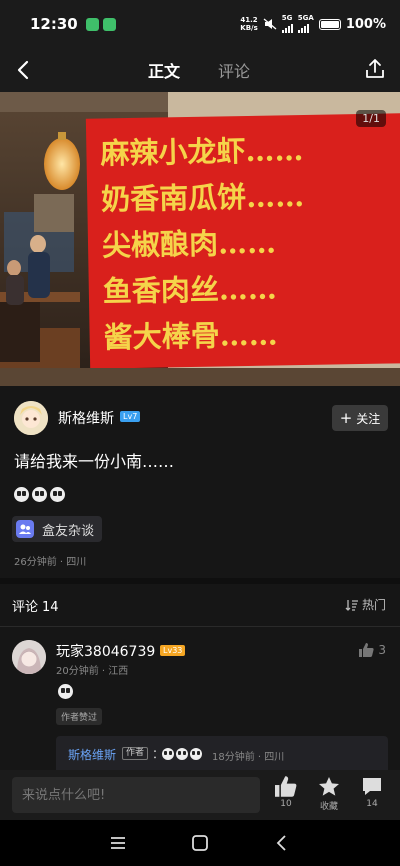  Describe the element at coordinates (200, 581) in the screenshot. I see `section-divider` at that location.